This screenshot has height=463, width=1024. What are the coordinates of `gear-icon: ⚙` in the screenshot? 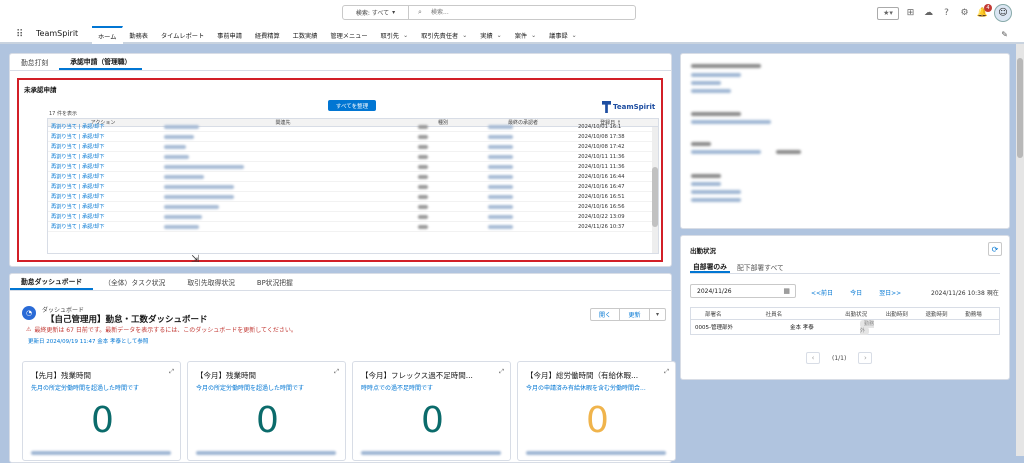 It's located at (964, 13).